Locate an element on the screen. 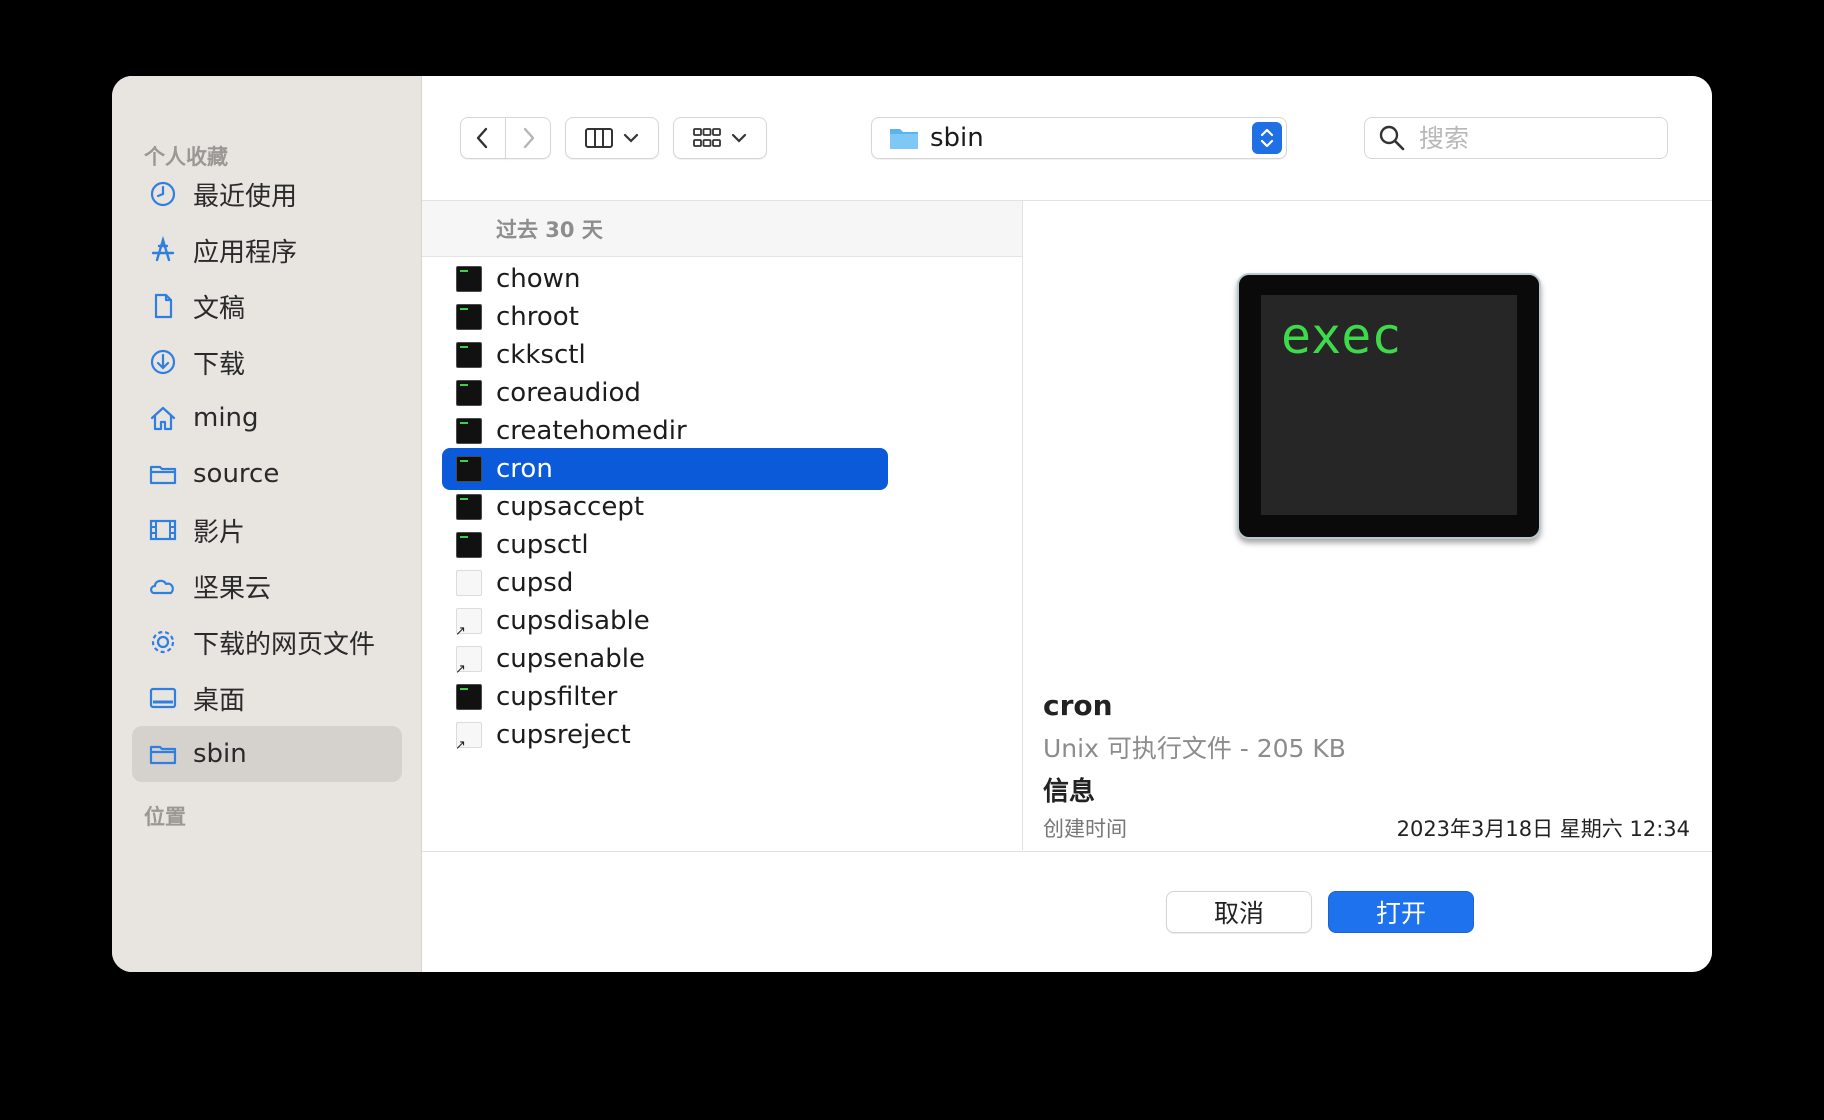  sidebar-item-label: 影片 is located at coordinates (219, 532).